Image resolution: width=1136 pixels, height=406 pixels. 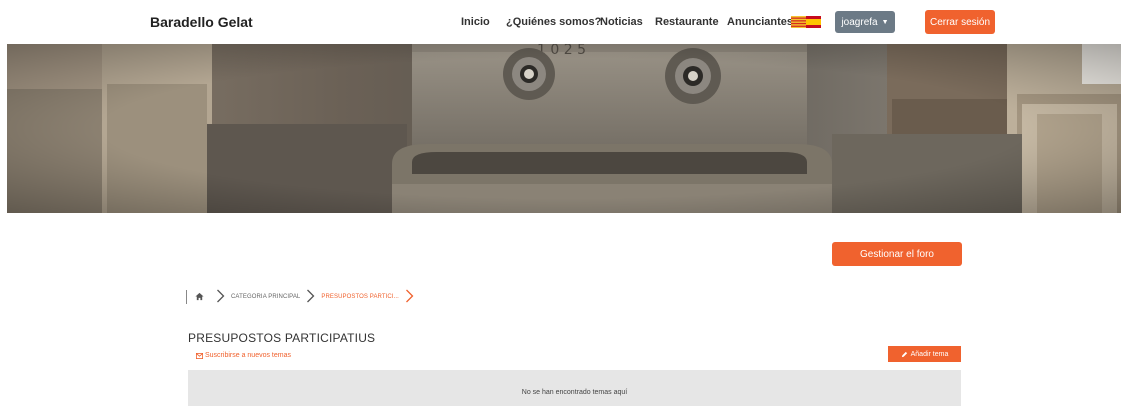 What do you see at coordinates (813, 22) in the screenshot?
I see `spanish-flag-icon` at bounding box center [813, 22].